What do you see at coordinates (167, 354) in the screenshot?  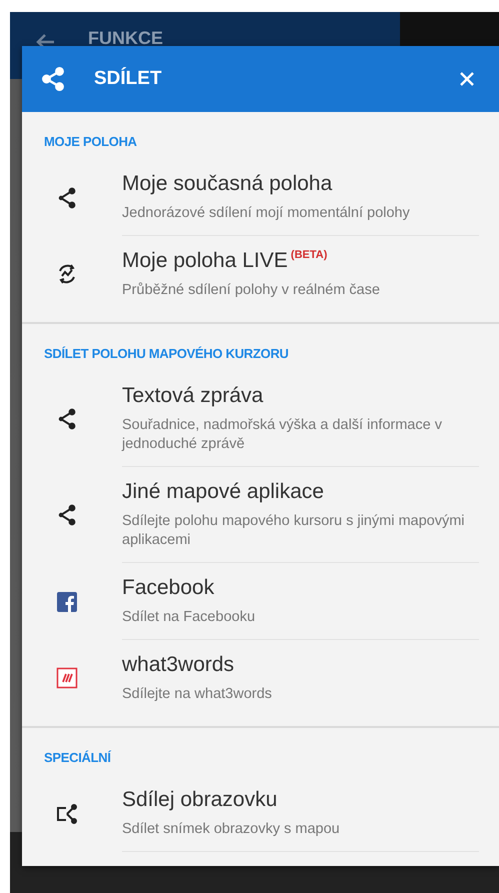 I see `section-header: SDÍLET POLOHU MAPOVÉHO KURZORU` at bounding box center [167, 354].